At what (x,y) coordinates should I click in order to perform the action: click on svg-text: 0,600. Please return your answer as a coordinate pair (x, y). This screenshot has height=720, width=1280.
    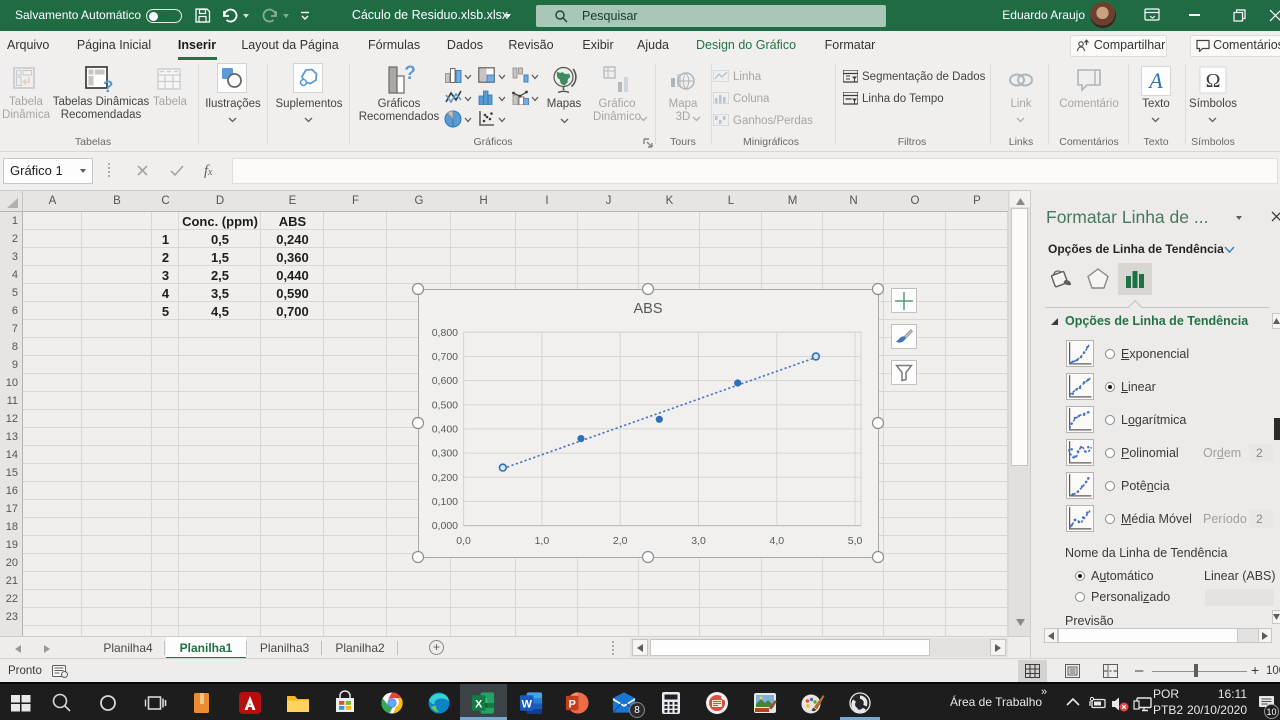
    Looking at the image, I should click on (445, 381).